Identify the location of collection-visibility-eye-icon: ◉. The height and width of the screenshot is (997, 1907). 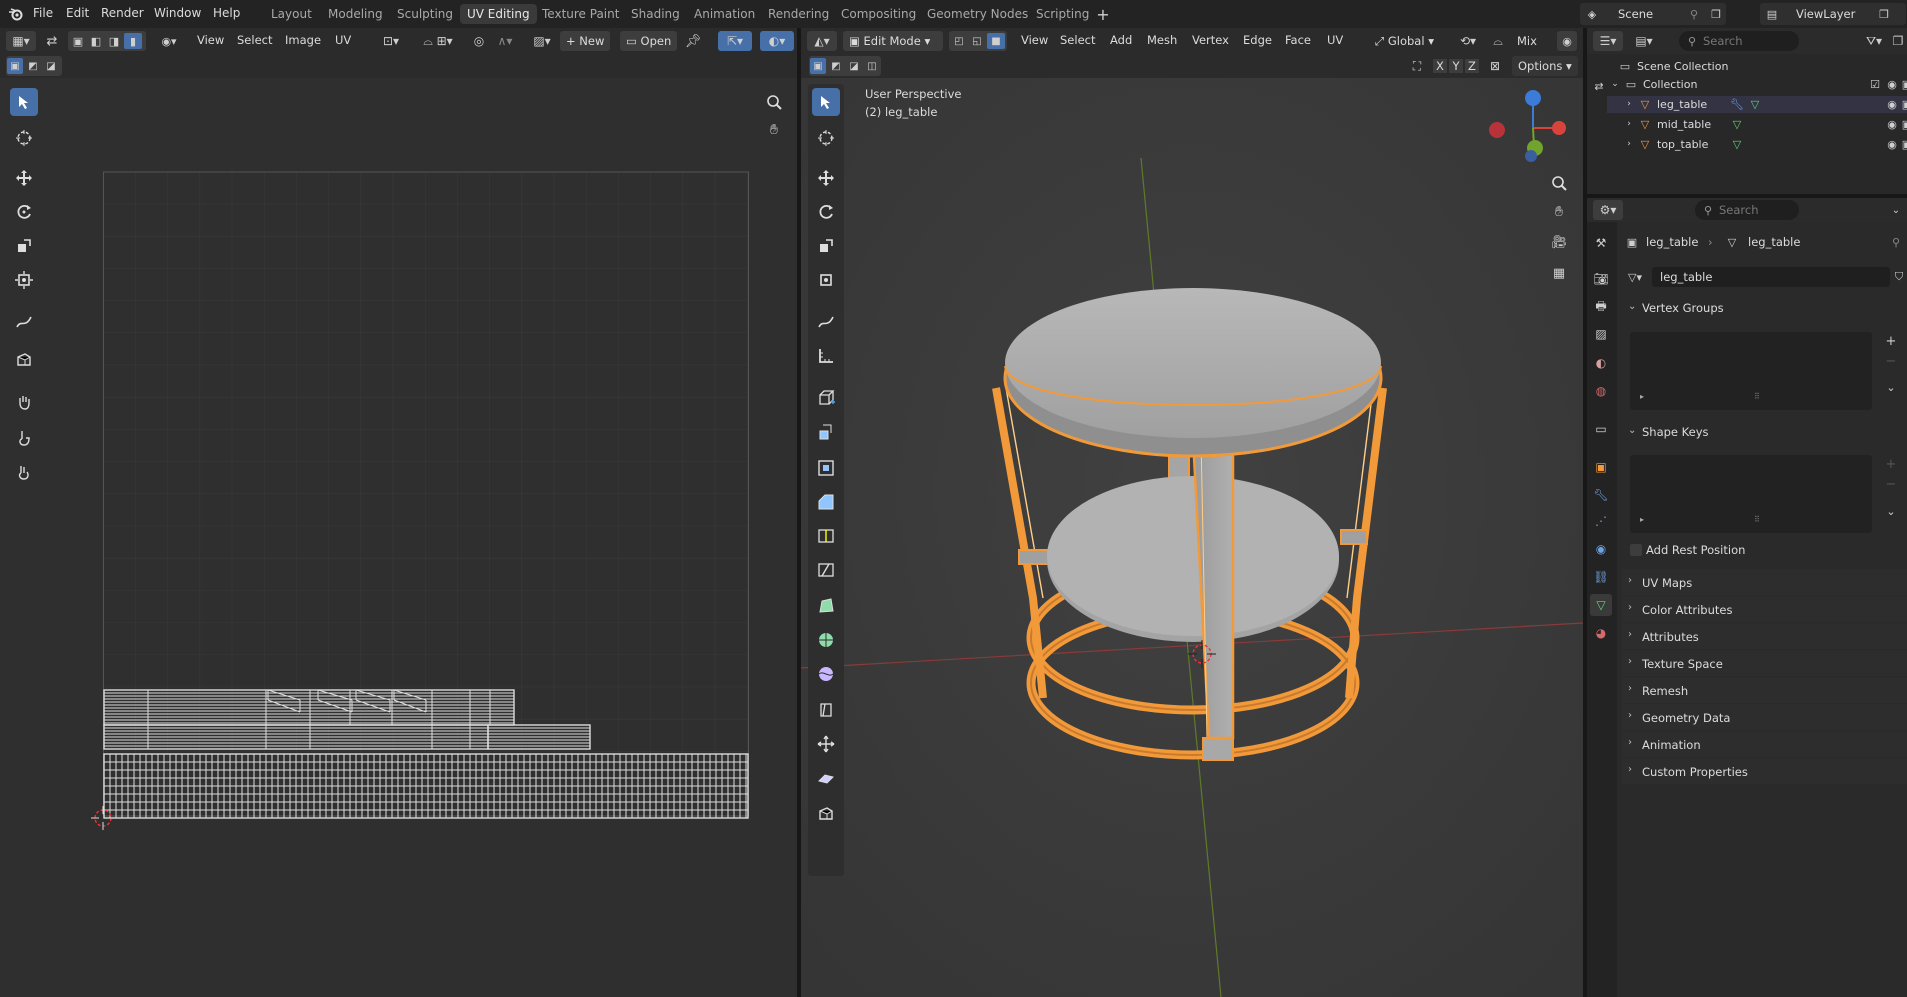
(1892, 84).